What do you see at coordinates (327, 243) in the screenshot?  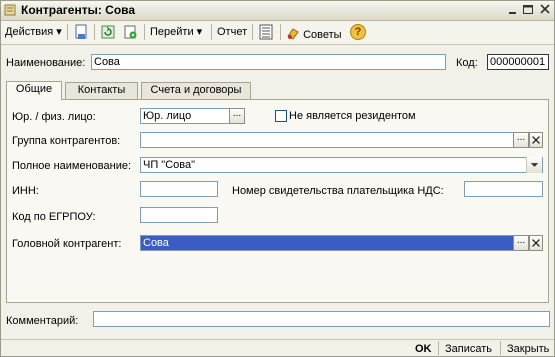 I see `parent-field: Сова` at bounding box center [327, 243].